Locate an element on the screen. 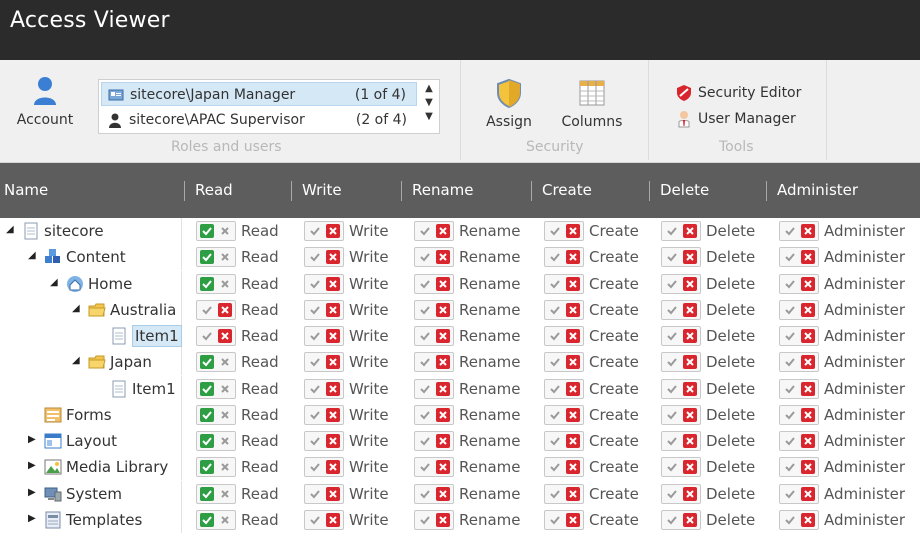 The image size is (920, 547). account-button: Account is located at coordinates (45, 102).